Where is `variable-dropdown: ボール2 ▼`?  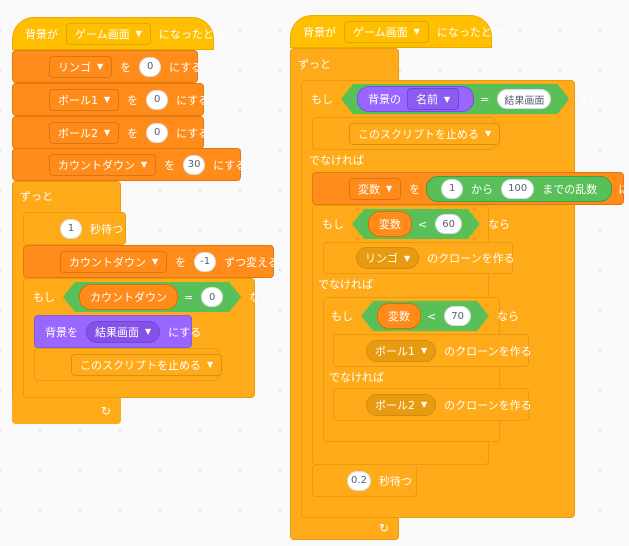
variable-dropdown: ボール2 ▼ is located at coordinates (84, 132).